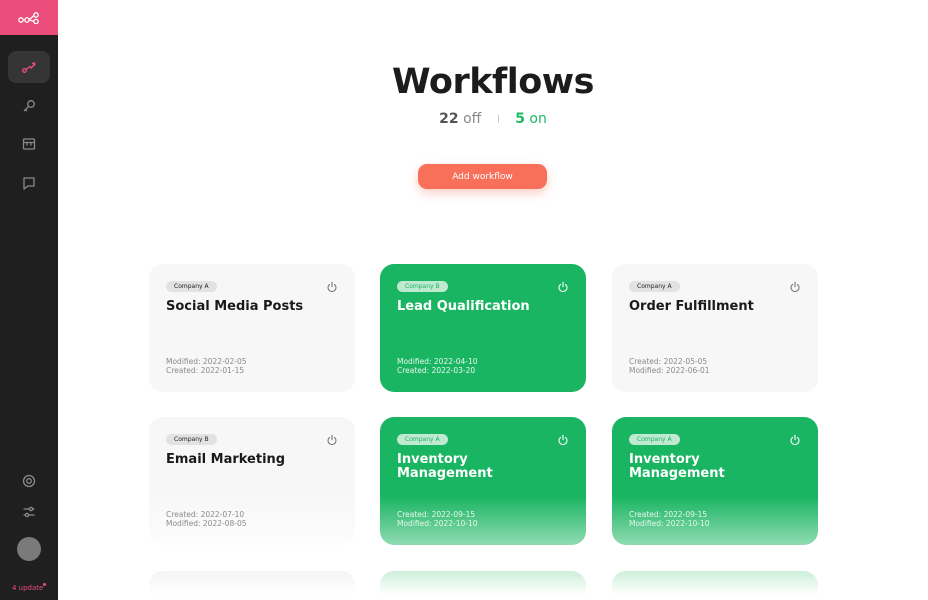  Describe the element at coordinates (669, 370) in the screenshot. I see `workflow-date-2: Modified: 2022-06-01` at that location.